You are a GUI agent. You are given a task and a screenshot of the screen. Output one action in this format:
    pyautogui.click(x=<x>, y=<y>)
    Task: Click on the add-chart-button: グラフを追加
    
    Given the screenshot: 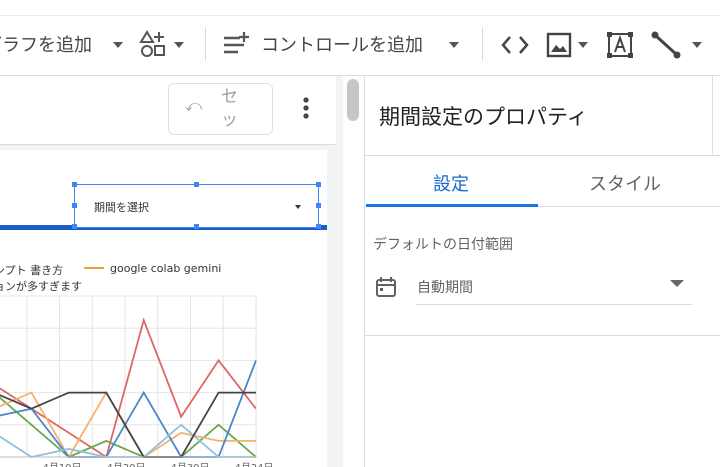 What is the action you would take?
    pyautogui.click(x=46, y=44)
    